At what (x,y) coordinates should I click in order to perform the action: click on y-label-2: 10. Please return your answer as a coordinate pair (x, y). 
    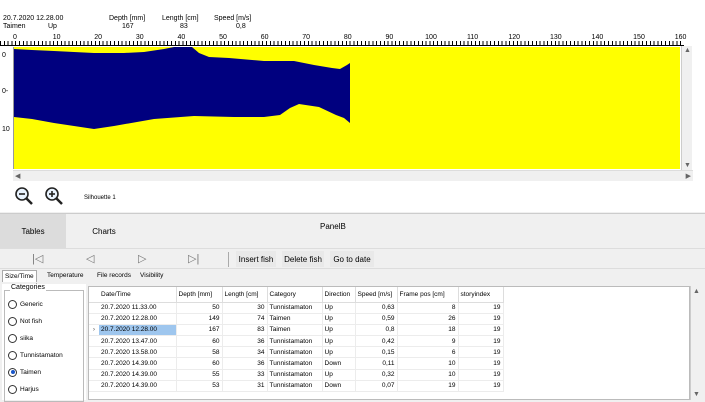
    Looking at the image, I should click on (6, 129).